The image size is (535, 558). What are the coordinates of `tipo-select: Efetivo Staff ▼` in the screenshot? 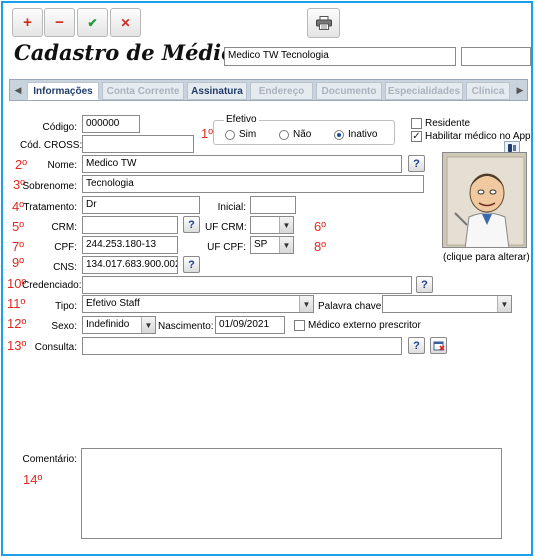 It's located at (198, 304).